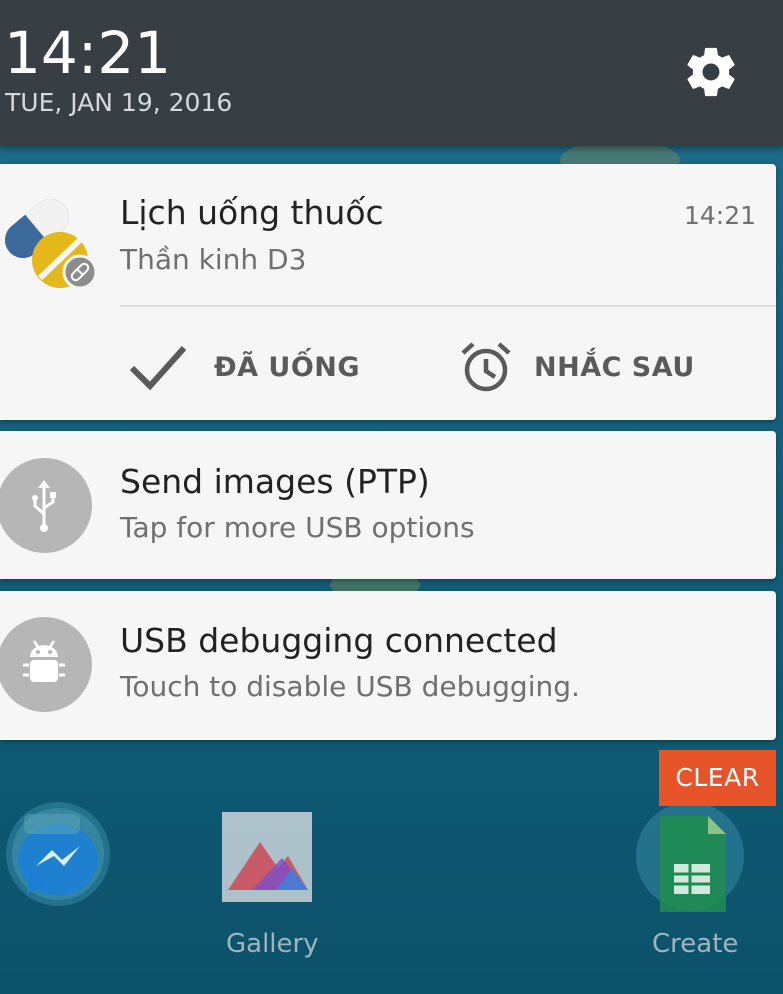 The image size is (783, 994). Describe the element at coordinates (448, 306) in the screenshot. I see `action-divider` at that location.